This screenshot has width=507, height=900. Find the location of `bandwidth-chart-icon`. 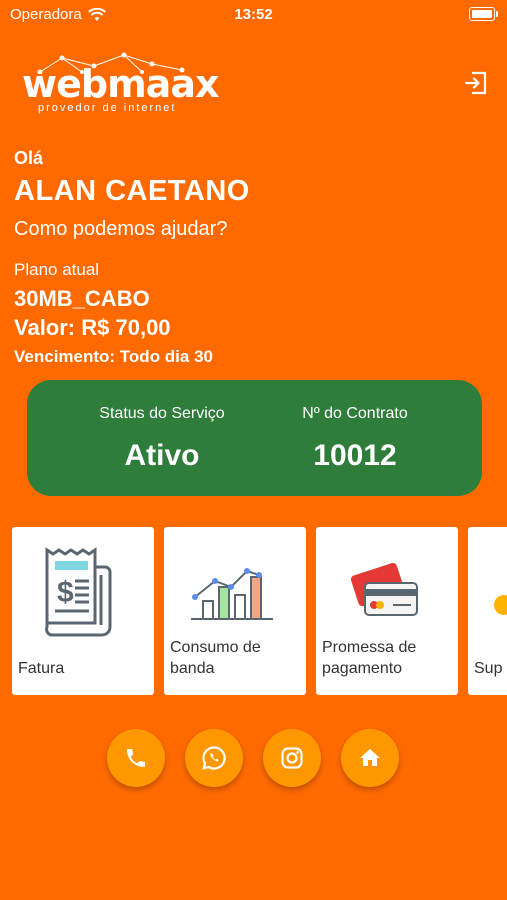

bandwidth-chart-icon is located at coordinates (235, 592).